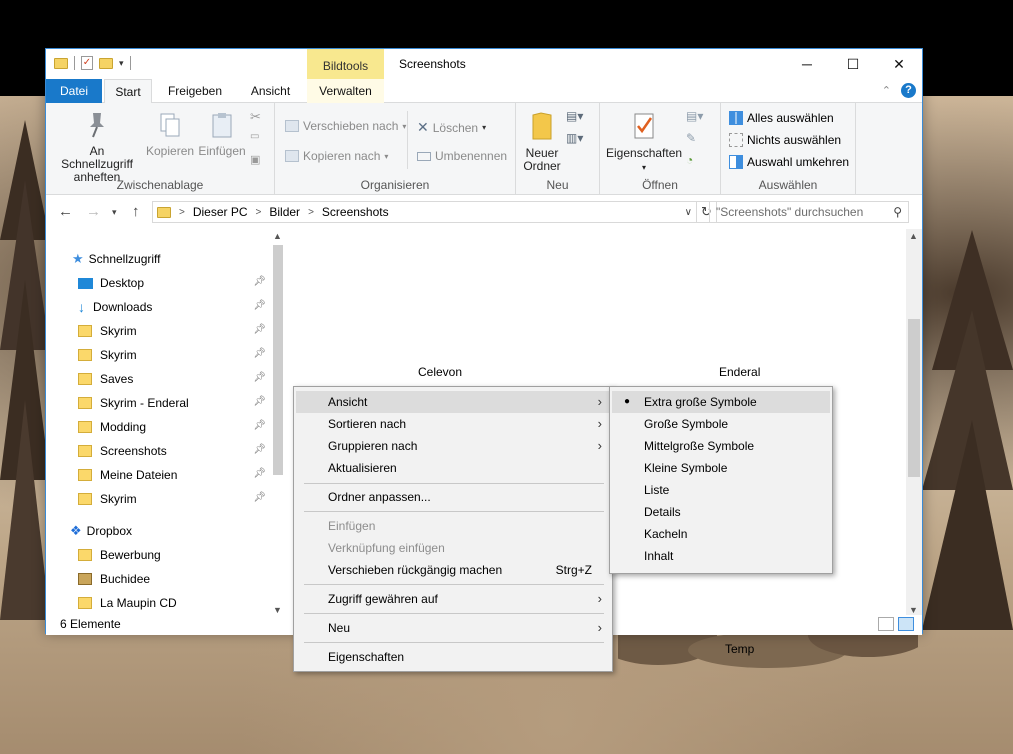 Image resolution: width=1013 pixels, height=754 pixels. Describe the element at coordinates (136, 211) in the screenshot. I see `up-arrow-icon: ↑` at that location.